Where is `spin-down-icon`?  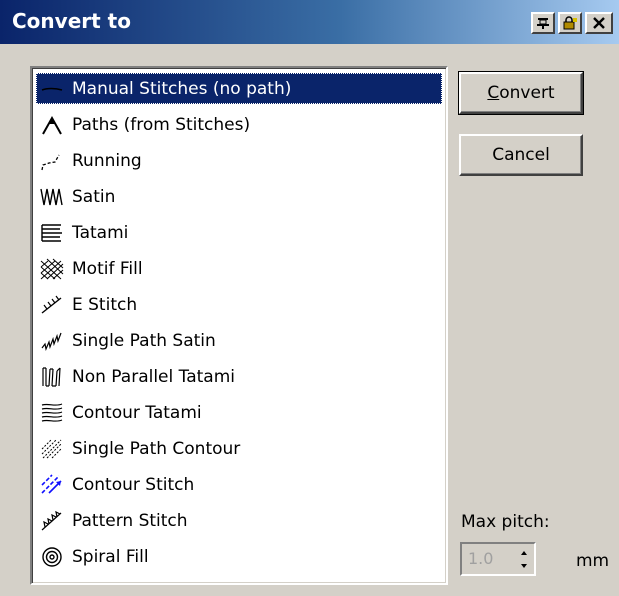 spin-down-icon is located at coordinates (524, 565).